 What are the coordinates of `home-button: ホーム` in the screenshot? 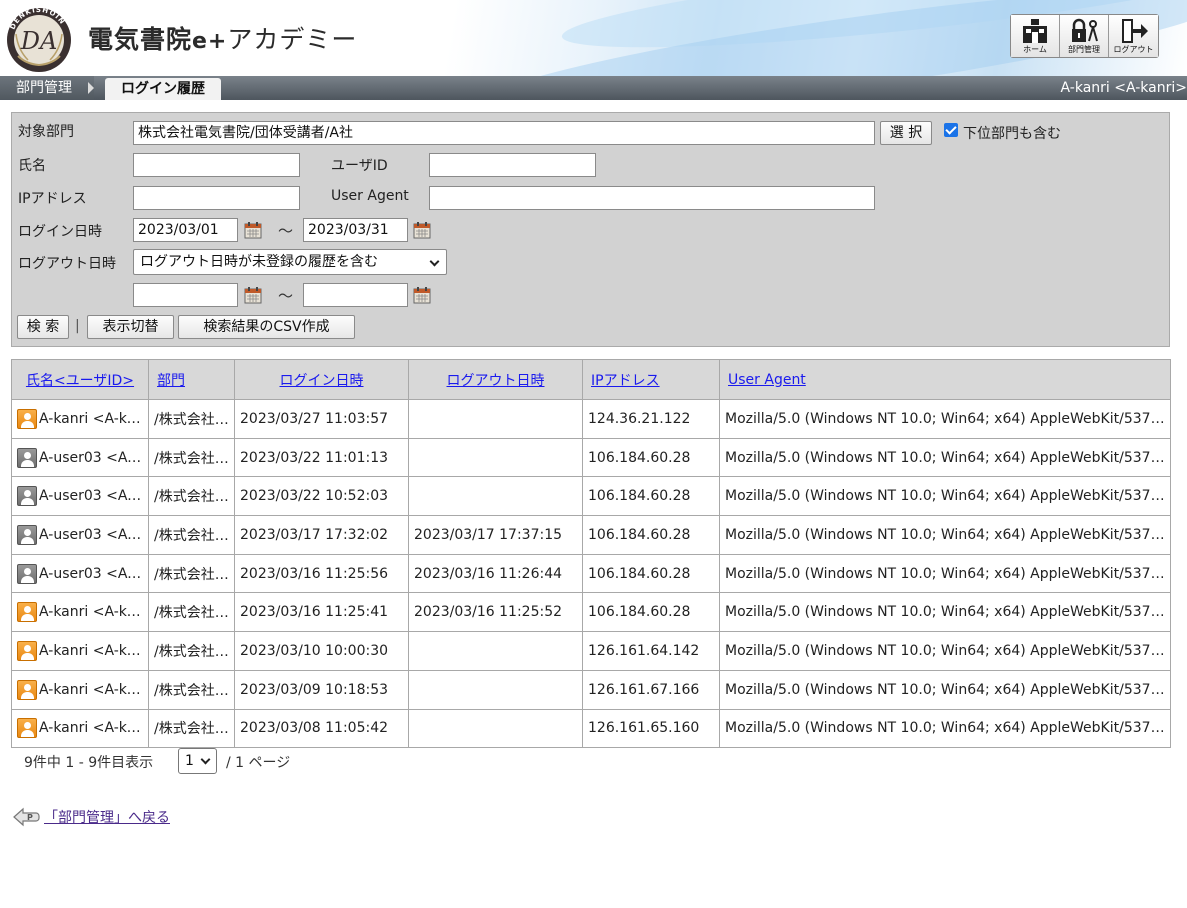 It's located at (1035, 36).